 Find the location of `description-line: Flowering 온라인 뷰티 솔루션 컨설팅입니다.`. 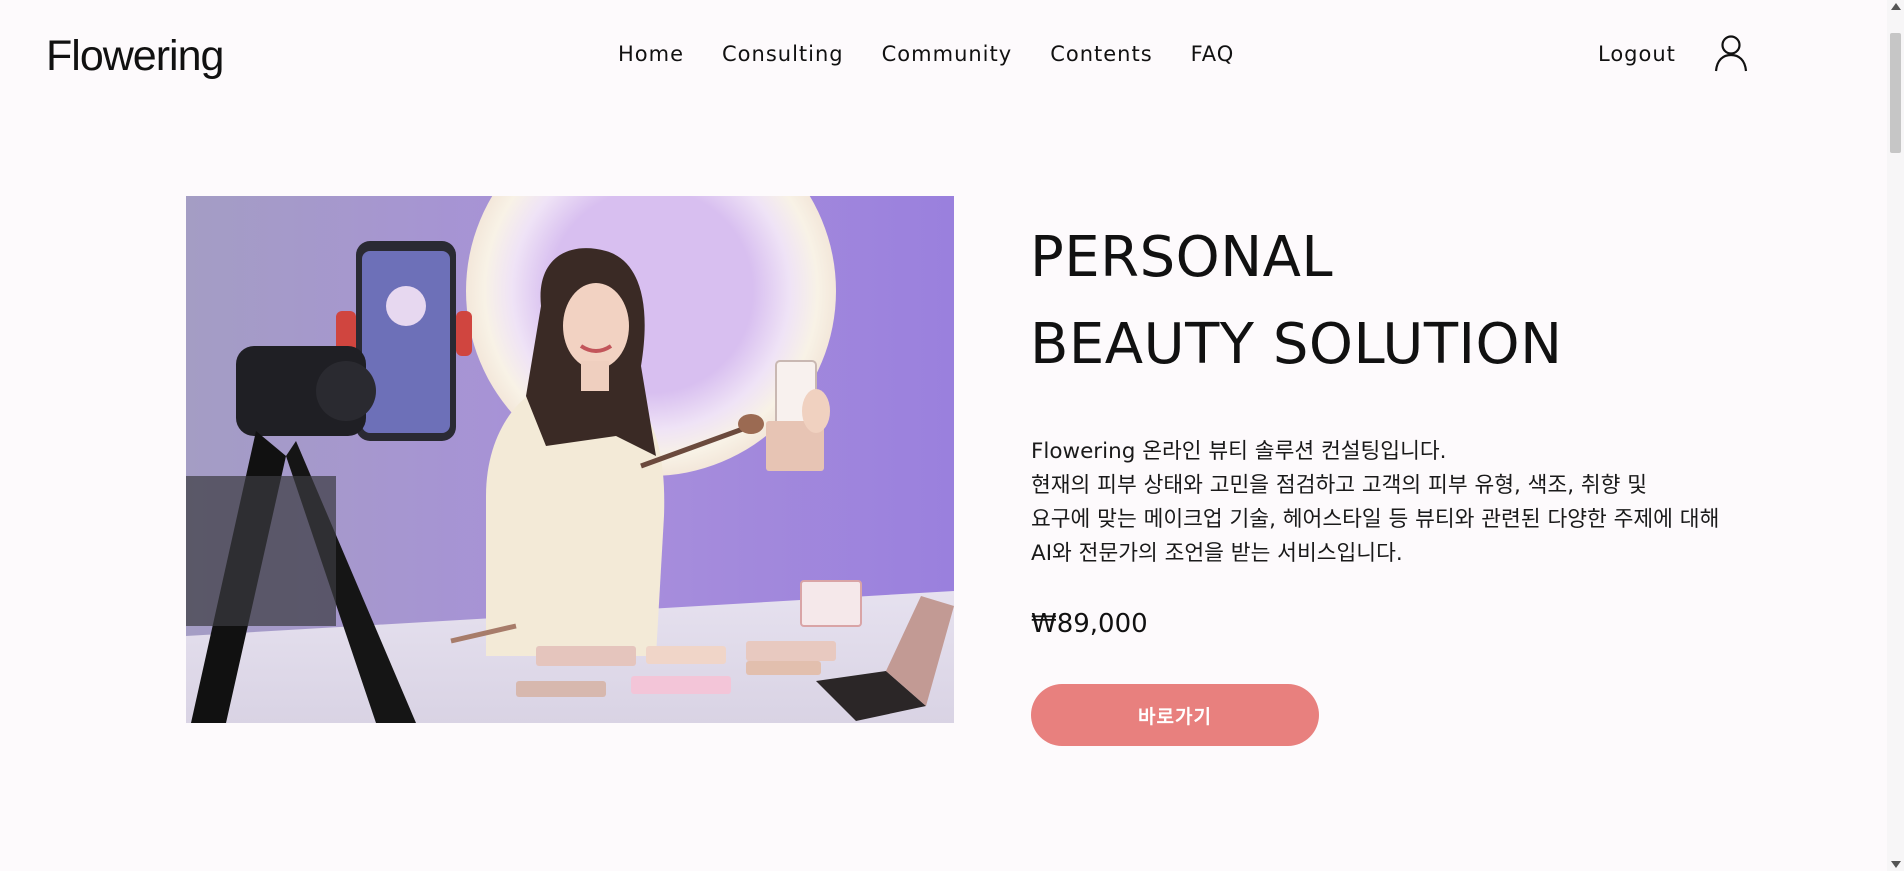

description-line: Flowering 온라인 뷰티 솔루션 컨설팅입니다. is located at coordinates (1239, 451).